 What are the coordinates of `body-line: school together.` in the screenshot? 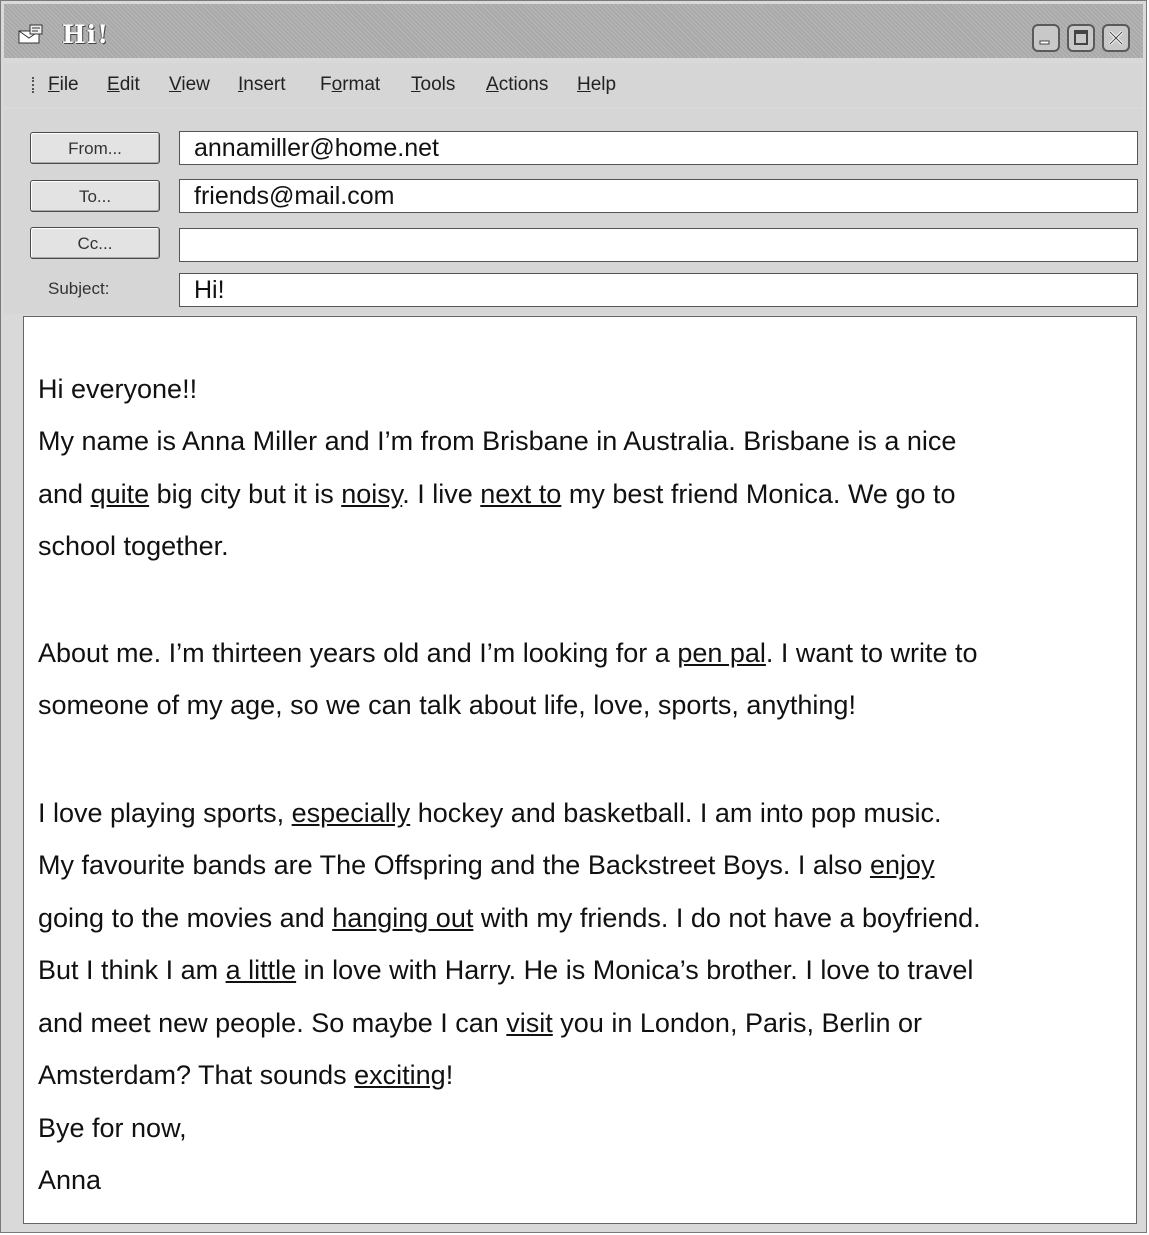 It's located at (133, 546).